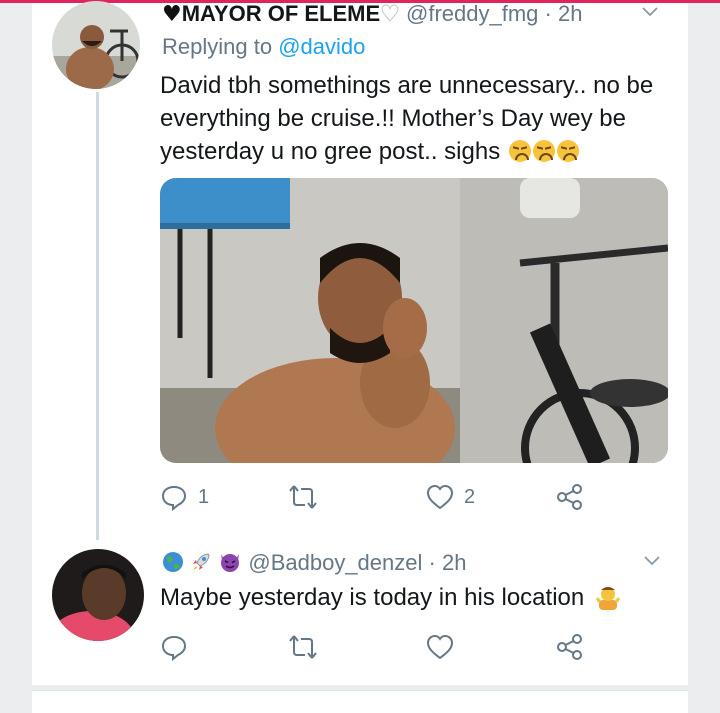 This screenshot has height=713, width=720. What do you see at coordinates (470, 496) in the screenshot?
I see `like-count: 2` at bounding box center [470, 496].